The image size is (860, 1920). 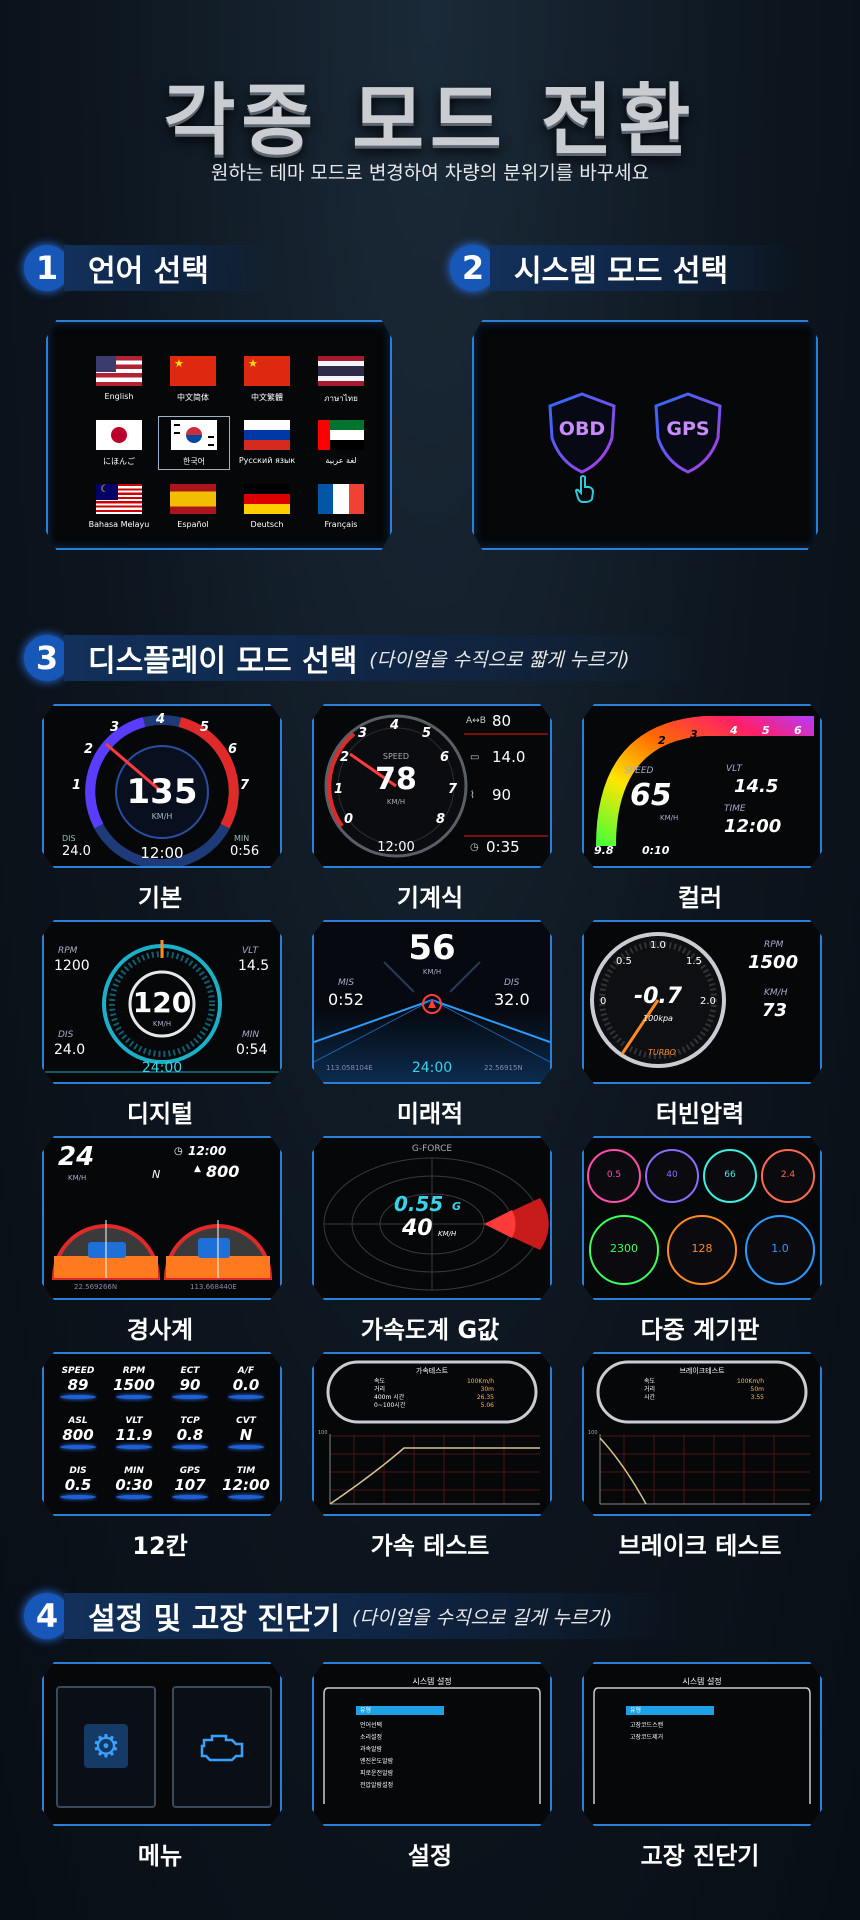 I want to click on language-option-russian: Русский язык, so click(x=267, y=442).